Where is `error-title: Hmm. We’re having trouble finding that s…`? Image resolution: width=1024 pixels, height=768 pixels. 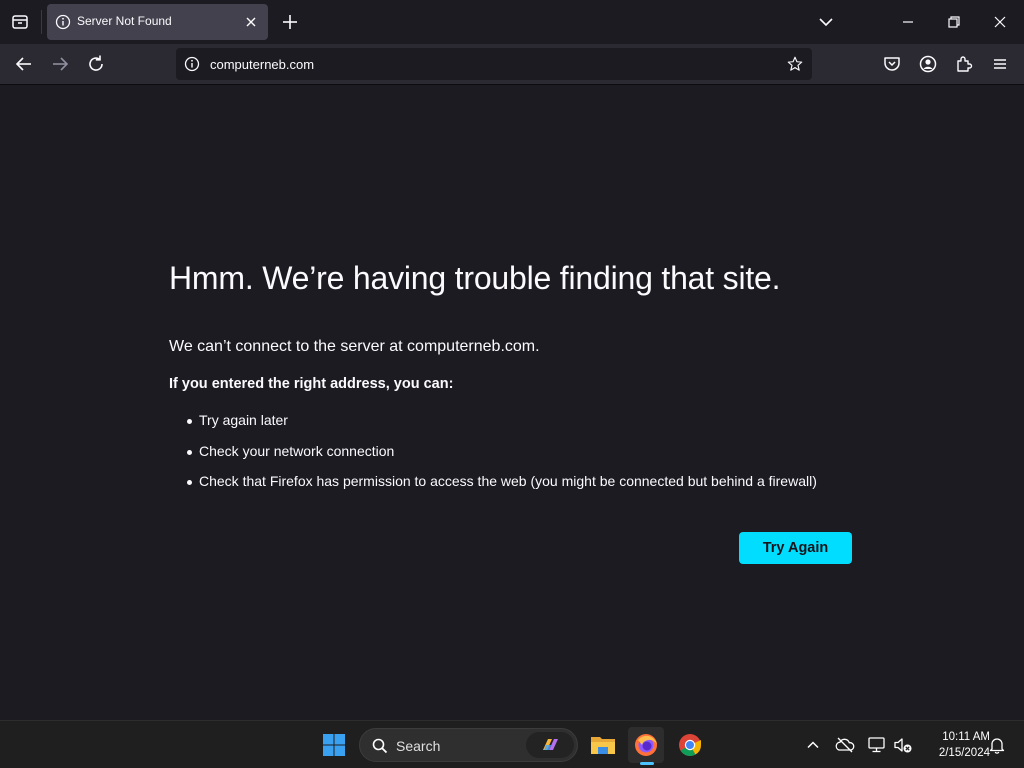
error-title: Hmm. We’re having trouble finding that s… is located at coordinates (475, 278).